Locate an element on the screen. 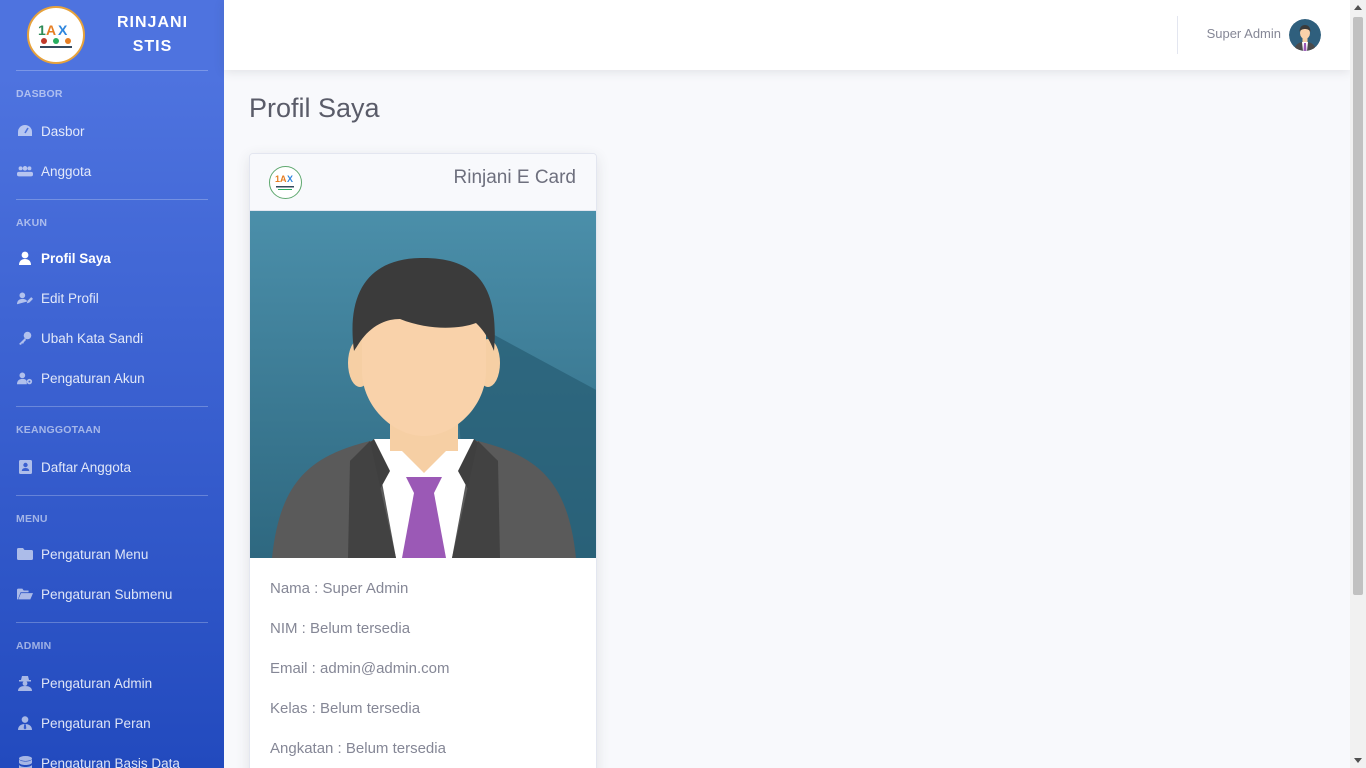  user-cog-icon is located at coordinates (25, 378).